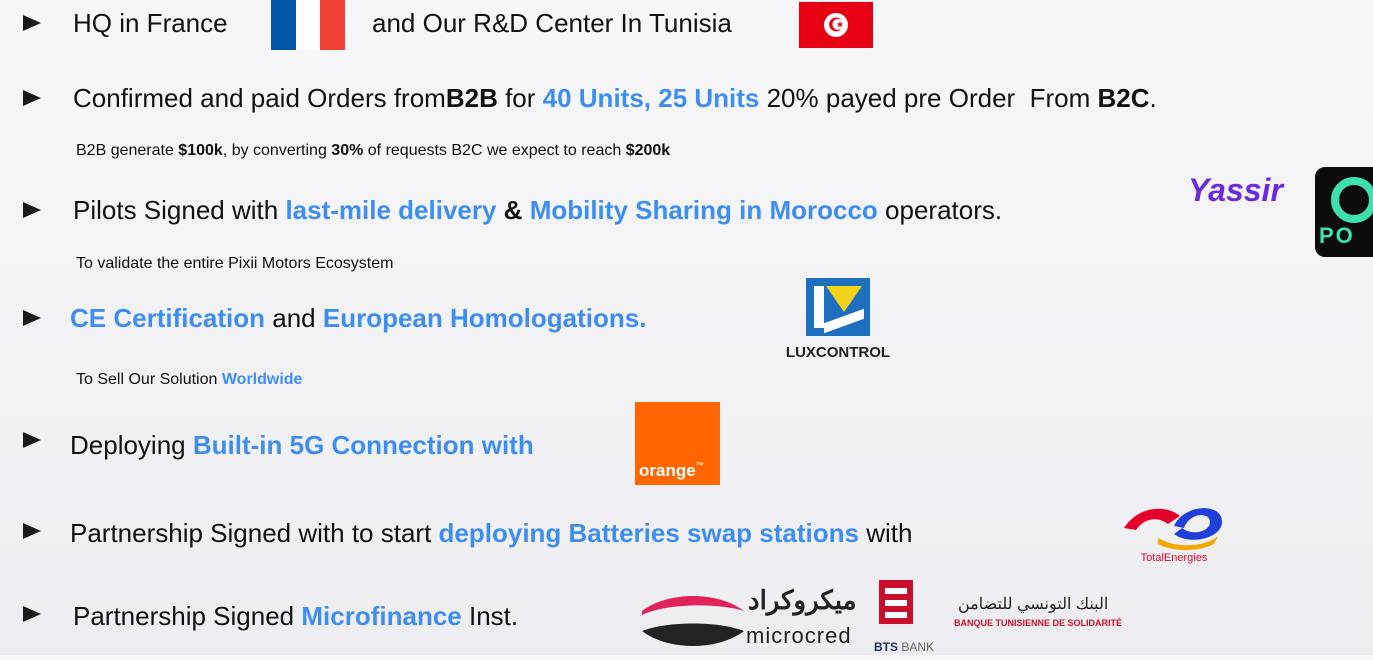 The height and width of the screenshot is (660, 1373). What do you see at coordinates (671, 470) in the screenshot?
I see `orange-logo-text: orange™` at bounding box center [671, 470].